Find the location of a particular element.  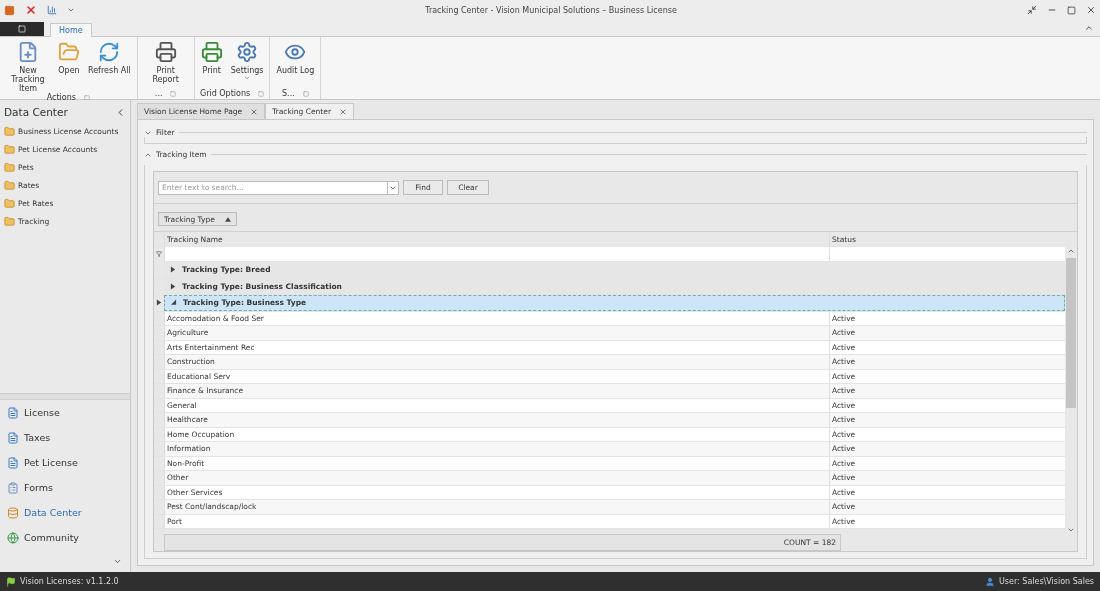

scrollbar-thumb is located at coordinates (1071, 333).